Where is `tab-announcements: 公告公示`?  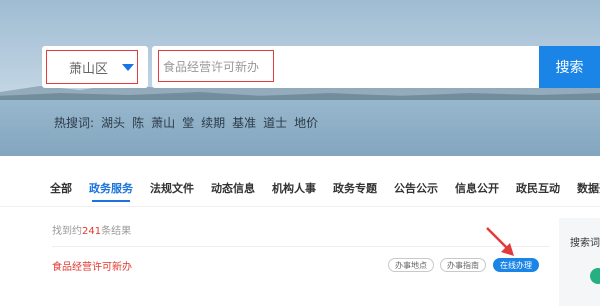
tab-announcements: 公告公示 is located at coordinates (416, 189).